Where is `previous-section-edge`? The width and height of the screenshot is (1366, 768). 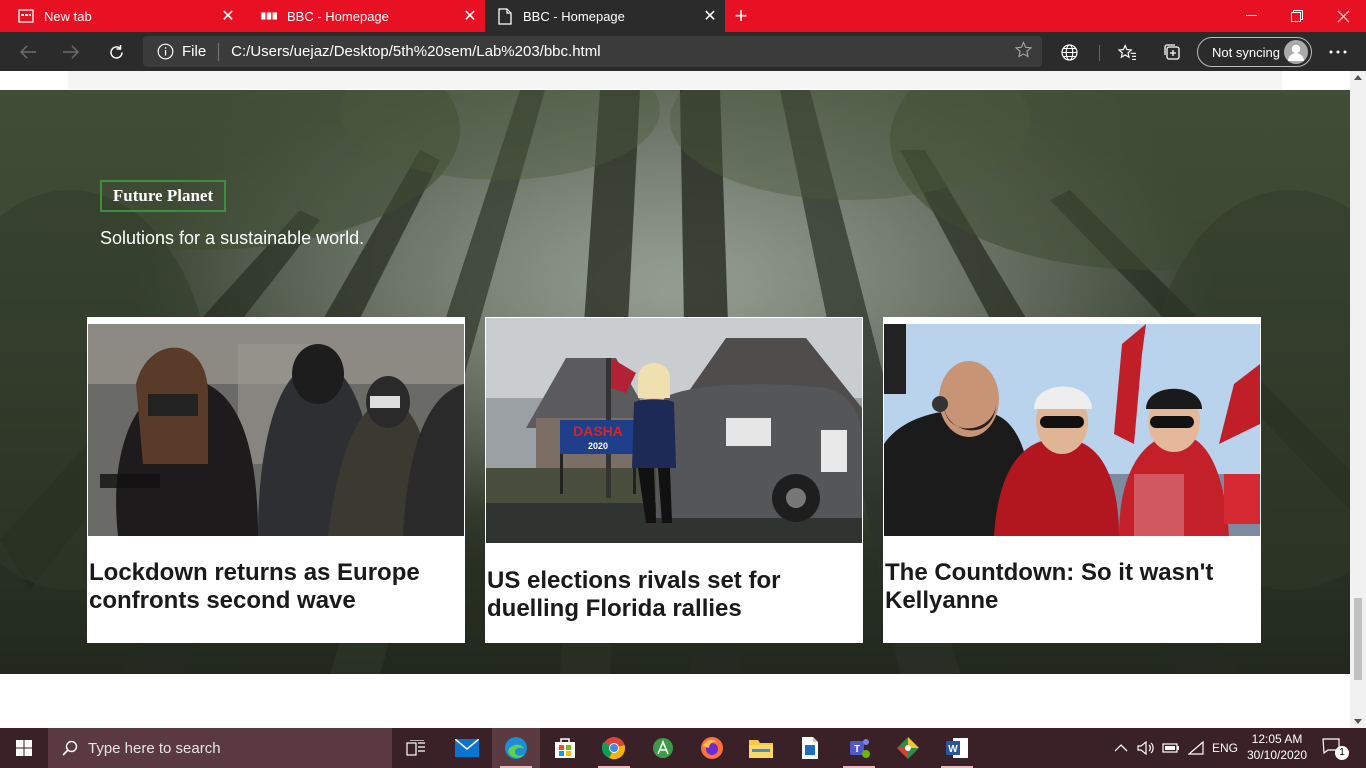
previous-section-edge is located at coordinates (675, 80).